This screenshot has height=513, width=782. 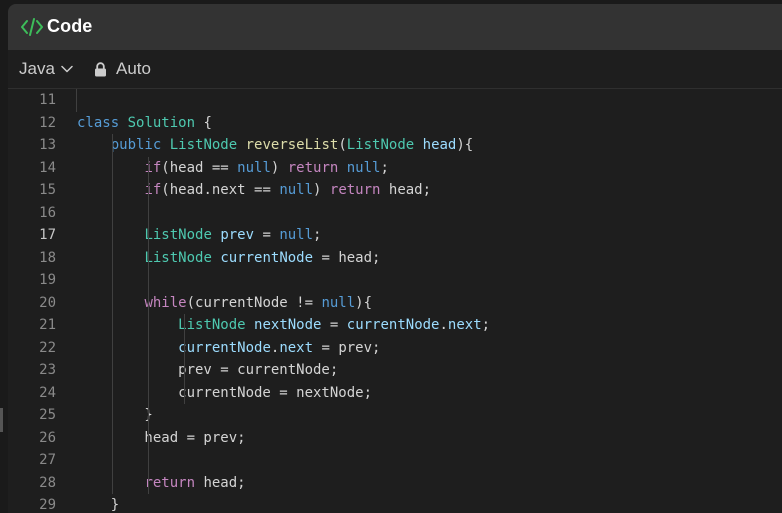 What do you see at coordinates (47, 122) in the screenshot?
I see `line-number: 12` at bounding box center [47, 122].